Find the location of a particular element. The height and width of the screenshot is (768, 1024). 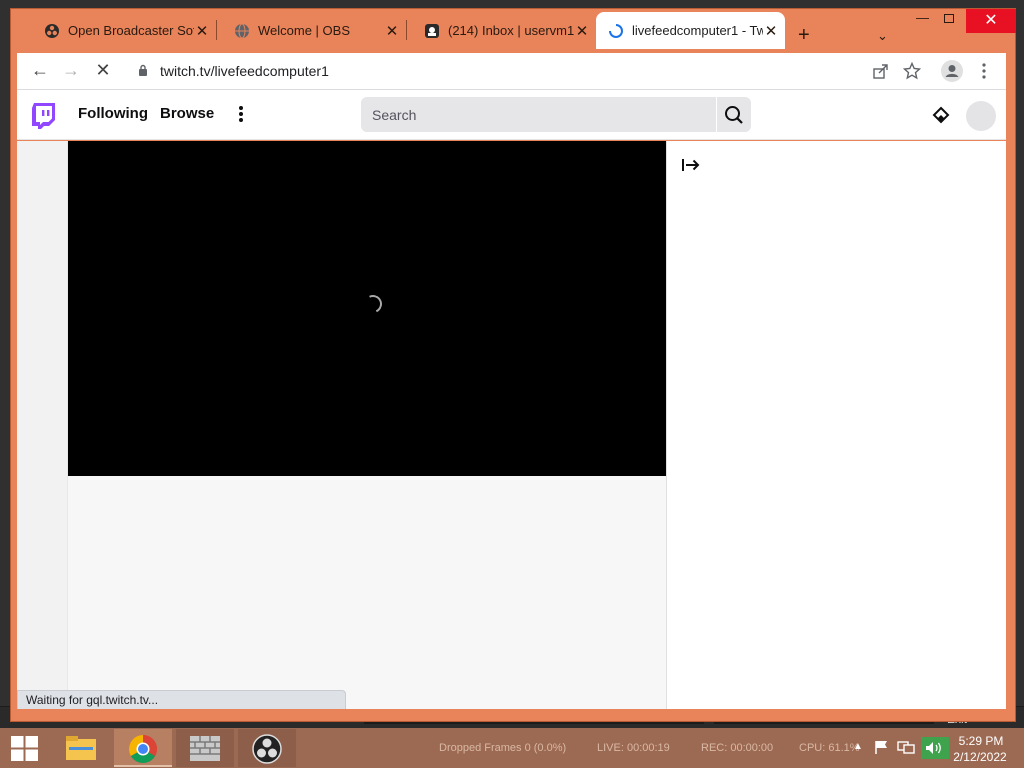

taskbar-clock-time: 5:29 PM is located at coordinates (981, 741).